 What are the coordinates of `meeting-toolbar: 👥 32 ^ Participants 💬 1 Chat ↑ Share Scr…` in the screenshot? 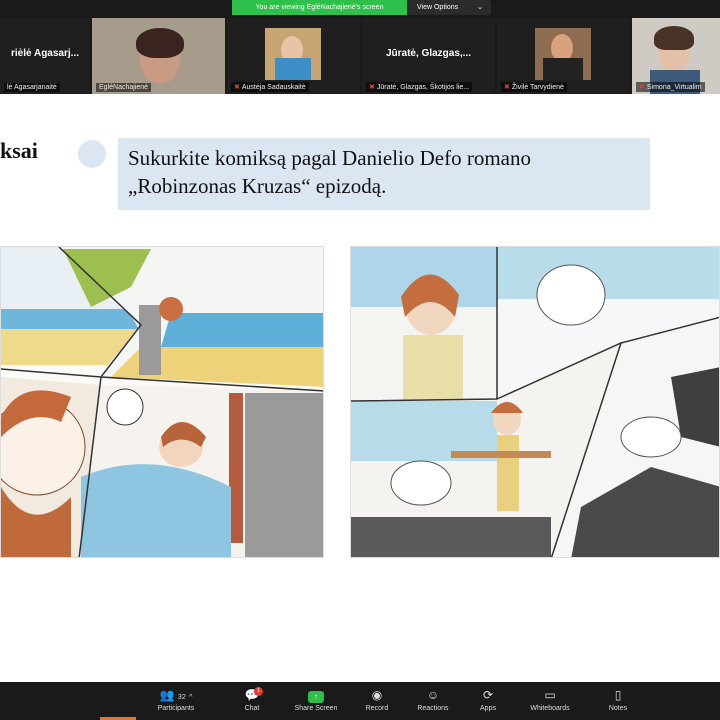 It's located at (360, 701).